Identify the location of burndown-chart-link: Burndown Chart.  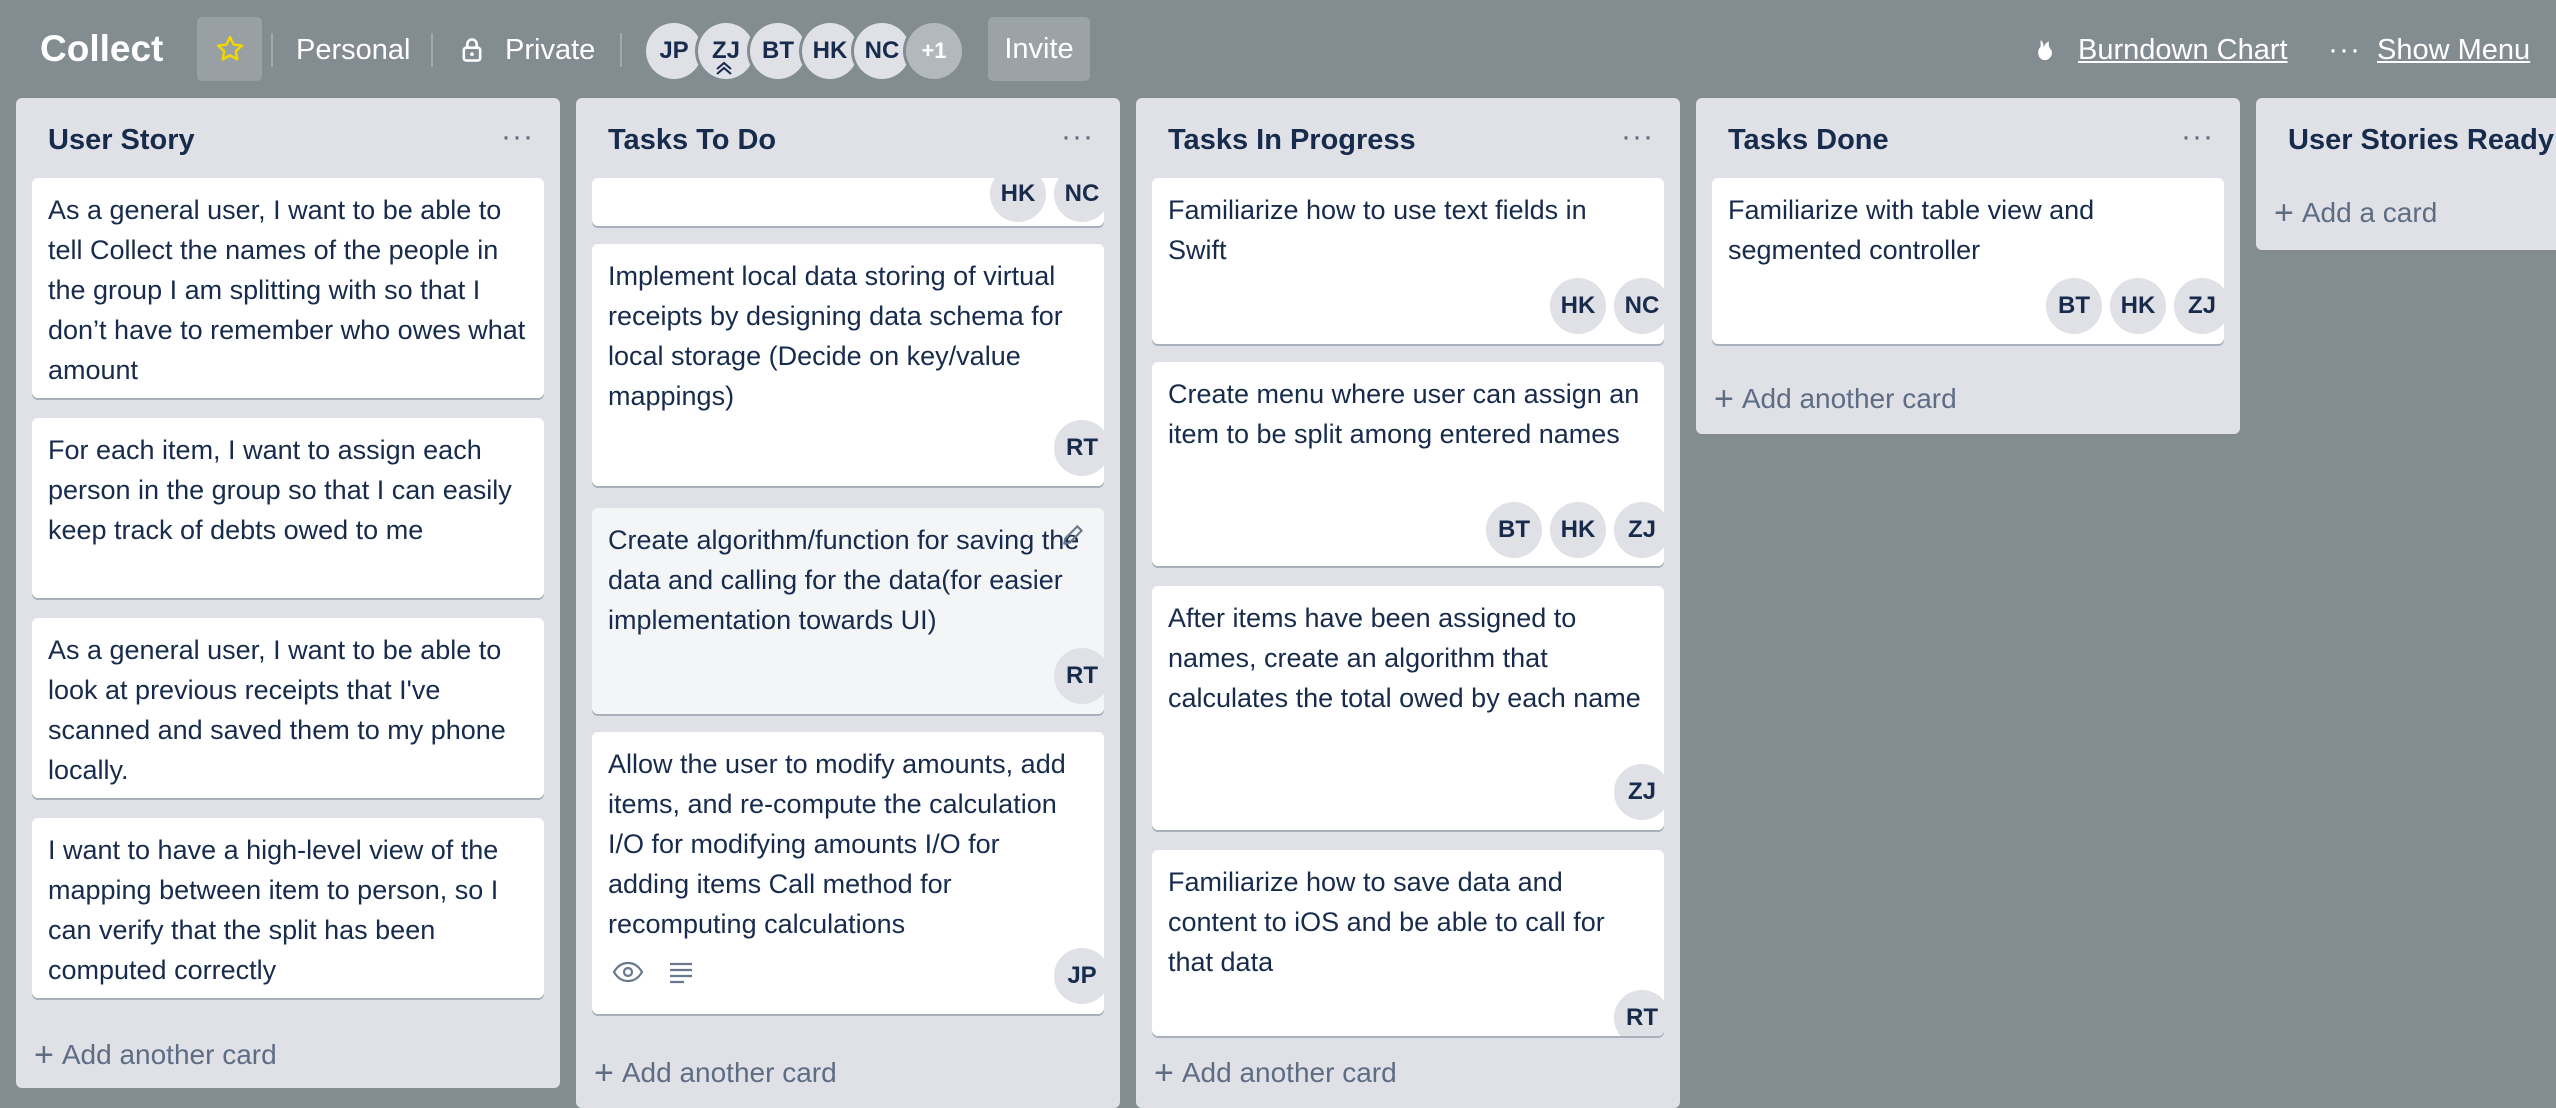
(2183, 50).